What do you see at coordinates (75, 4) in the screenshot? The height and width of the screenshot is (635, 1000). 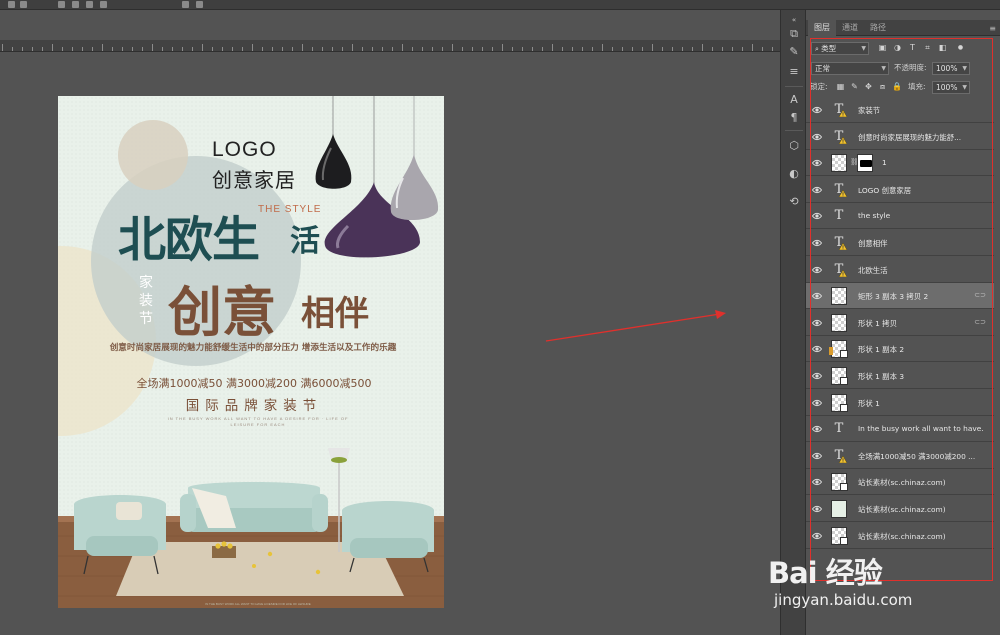 I see `align-left-icon` at bounding box center [75, 4].